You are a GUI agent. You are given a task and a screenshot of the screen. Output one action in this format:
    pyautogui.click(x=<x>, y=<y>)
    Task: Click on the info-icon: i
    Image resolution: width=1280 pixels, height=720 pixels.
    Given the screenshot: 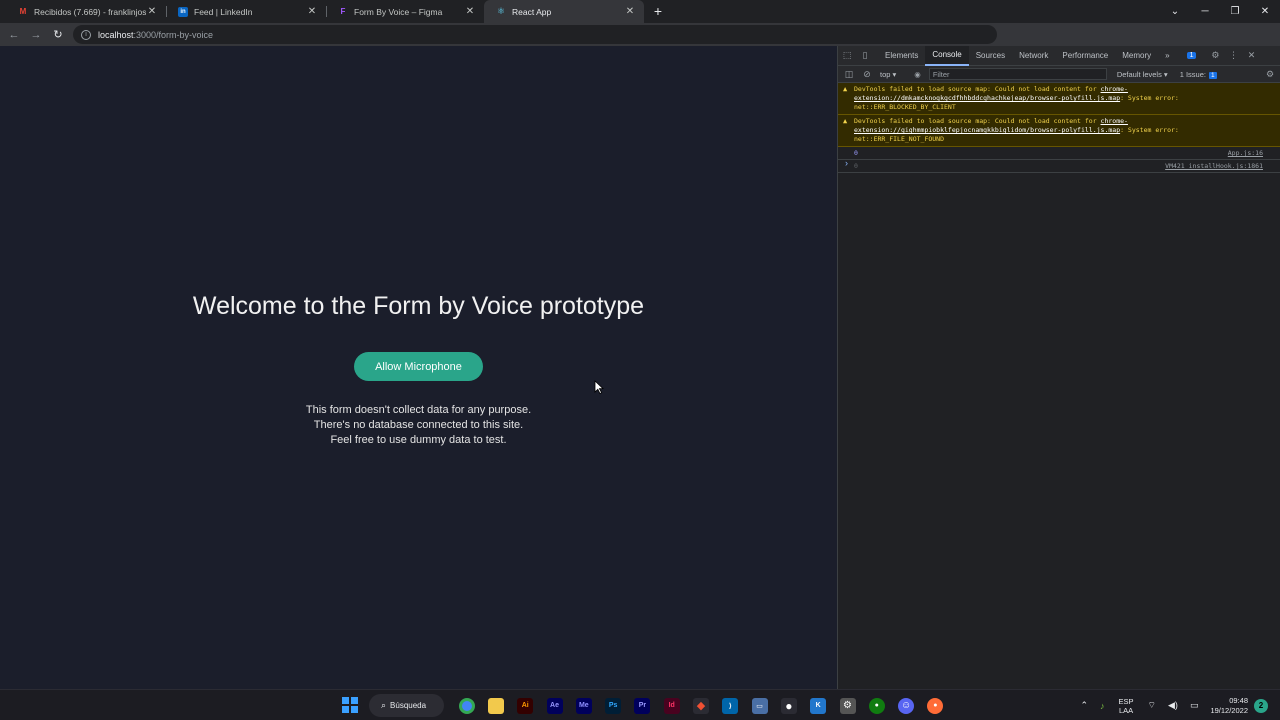 What is the action you would take?
    pyautogui.click(x=86, y=34)
    